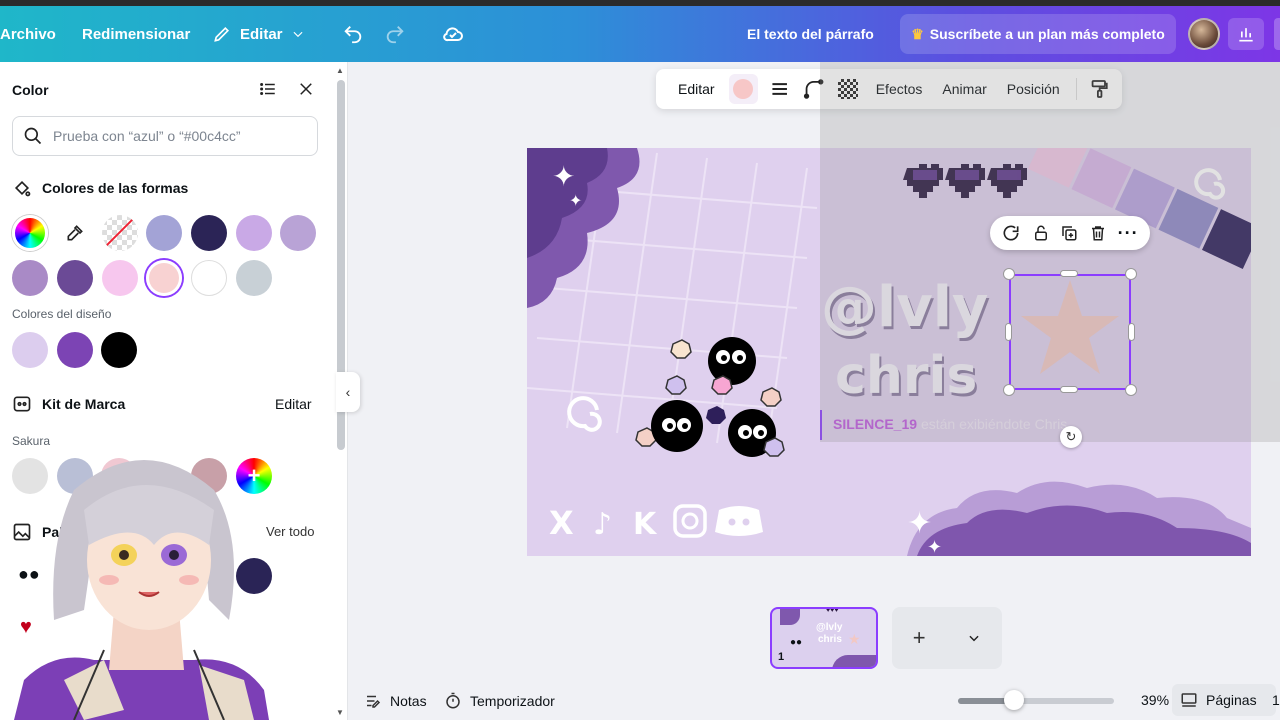  What do you see at coordinates (258, 34) in the screenshot?
I see `editar-menu: Editar` at bounding box center [258, 34].